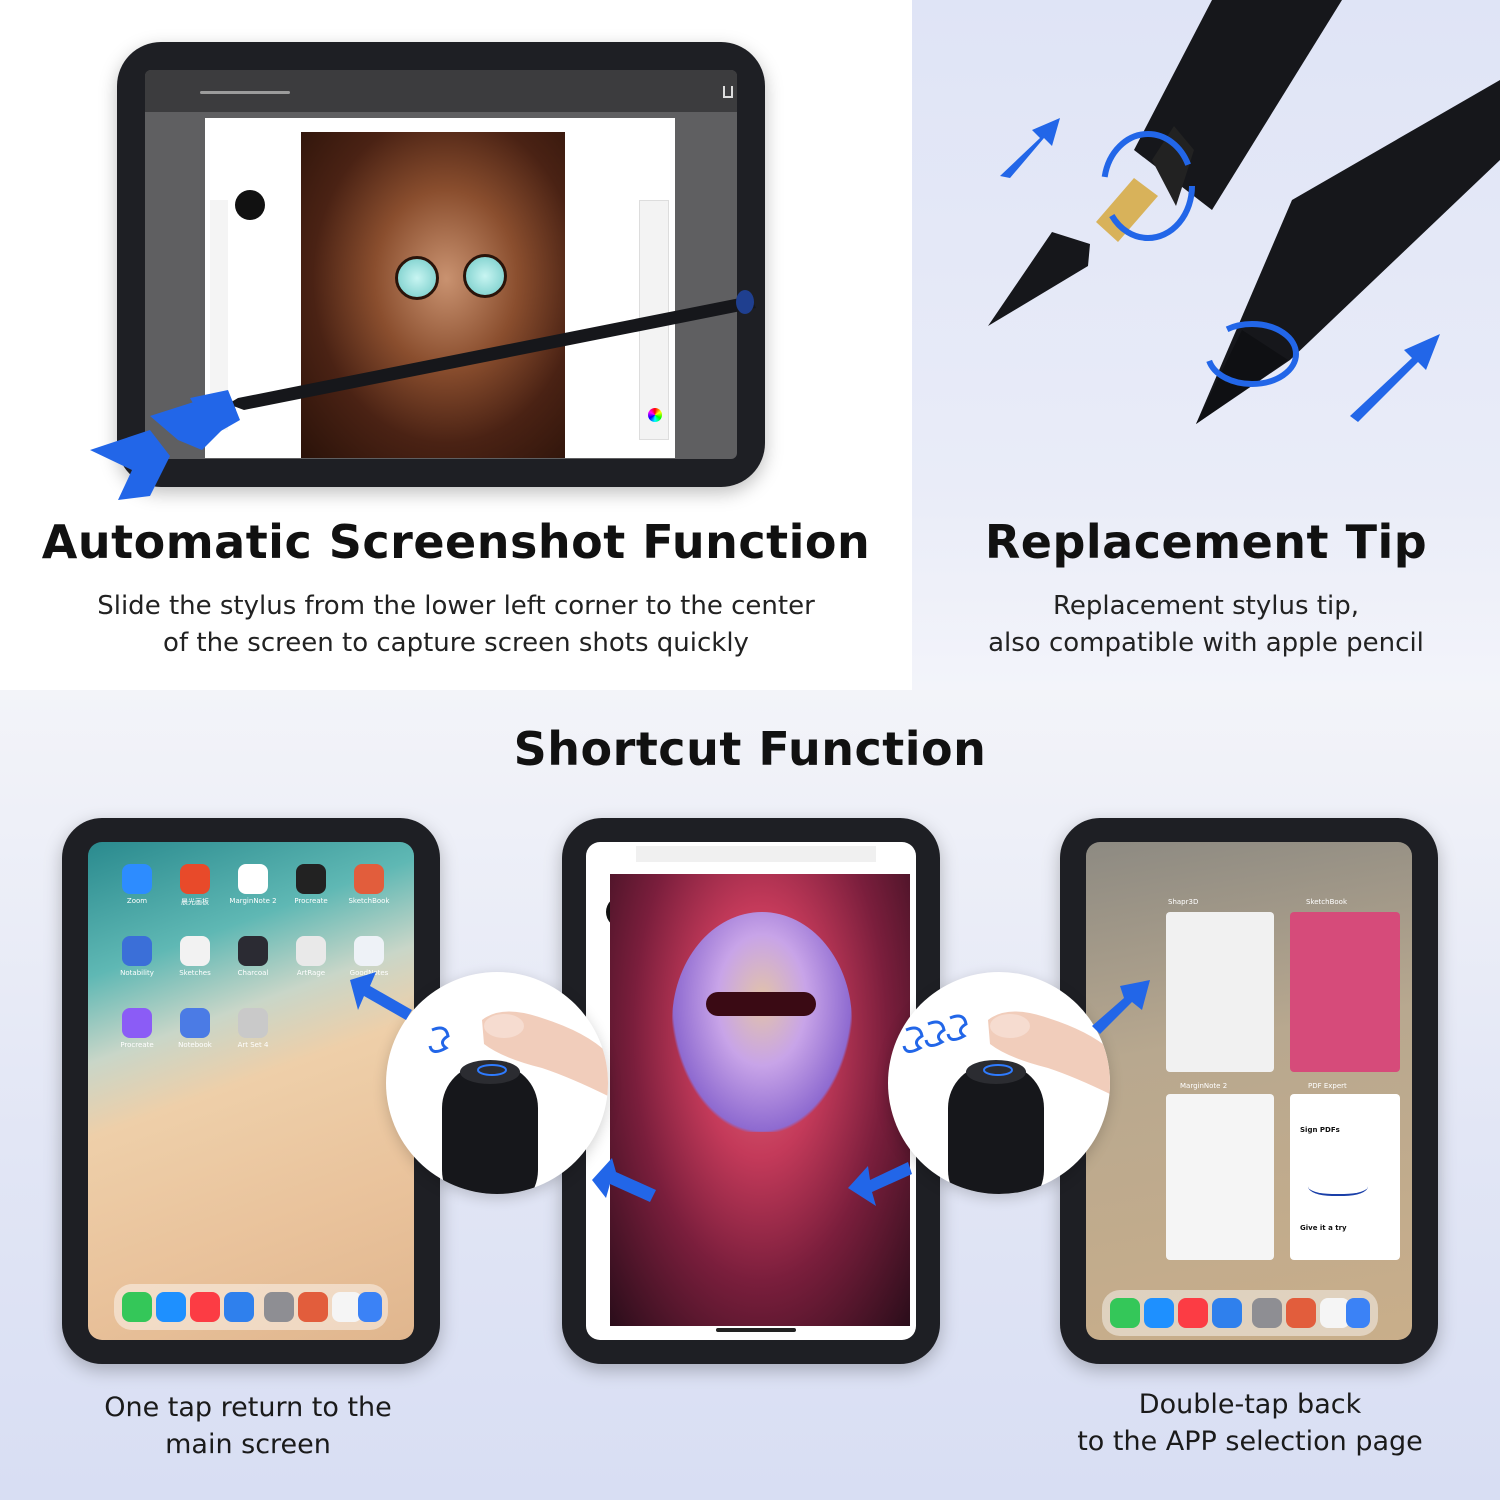 The image size is (1500, 1500). I want to click on home-dock, so click(251, 1307).